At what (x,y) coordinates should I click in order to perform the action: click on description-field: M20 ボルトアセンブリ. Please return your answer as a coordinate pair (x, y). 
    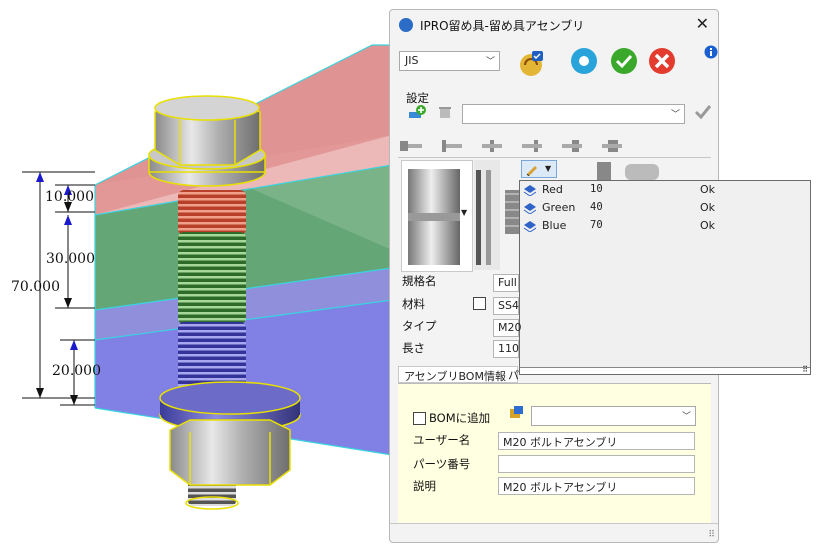
    Looking at the image, I should click on (596, 486).